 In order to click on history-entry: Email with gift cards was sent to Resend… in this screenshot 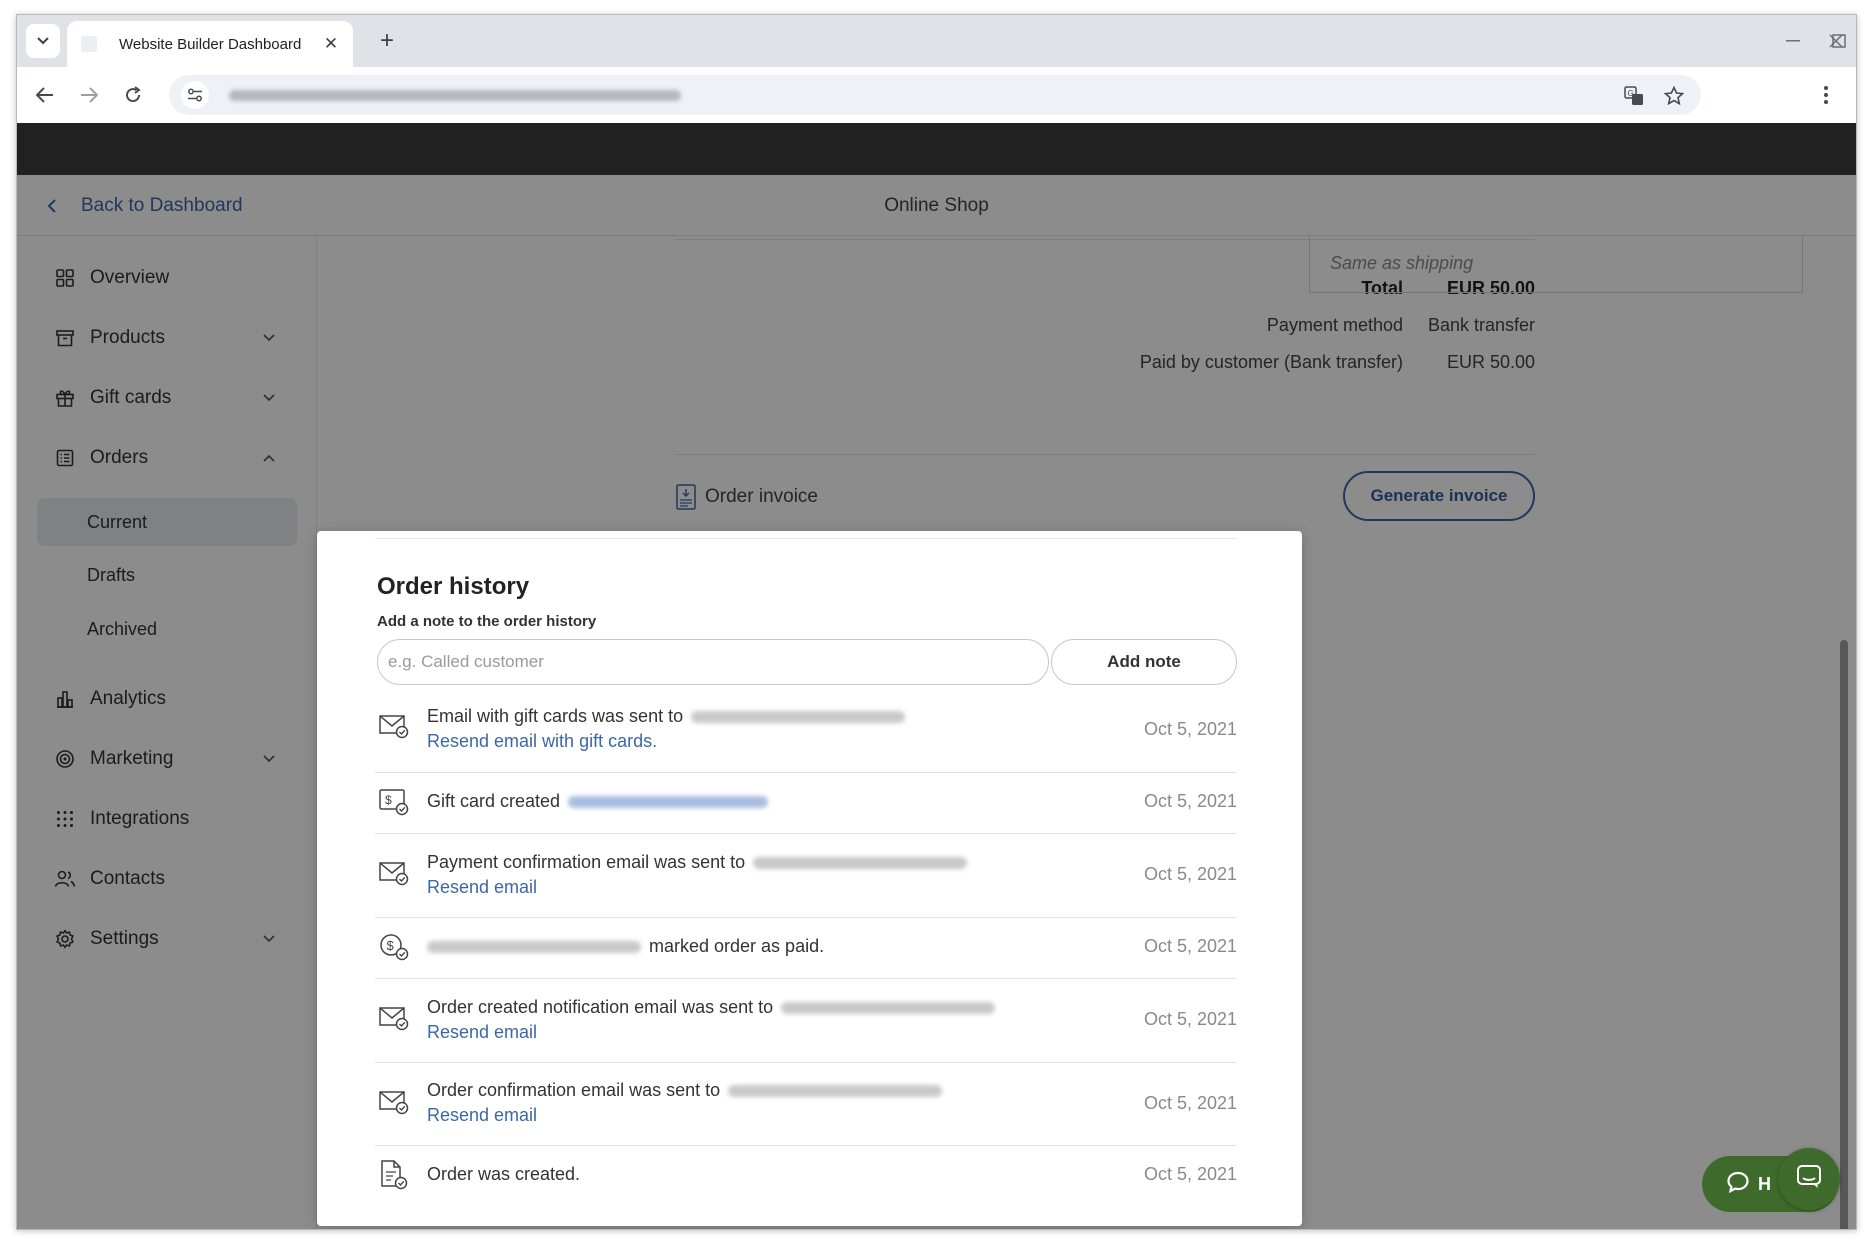, I will do `click(806, 736)`.